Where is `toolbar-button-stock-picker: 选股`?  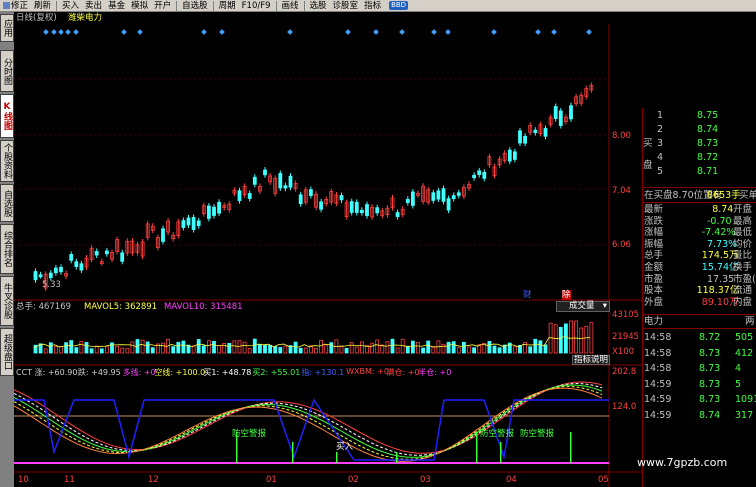
toolbar-button-stock-picker: 选股 is located at coordinates (318, 6).